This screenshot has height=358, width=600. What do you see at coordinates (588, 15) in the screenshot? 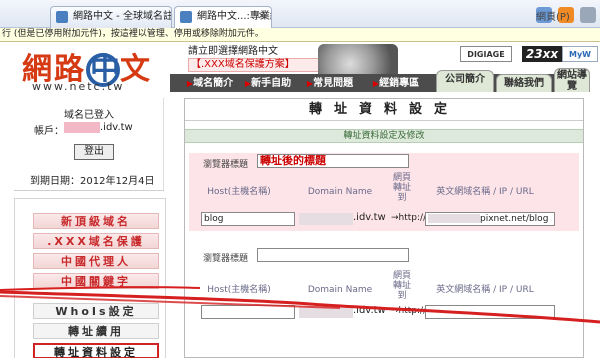
I see `print-icon` at bounding box center [588, 15].